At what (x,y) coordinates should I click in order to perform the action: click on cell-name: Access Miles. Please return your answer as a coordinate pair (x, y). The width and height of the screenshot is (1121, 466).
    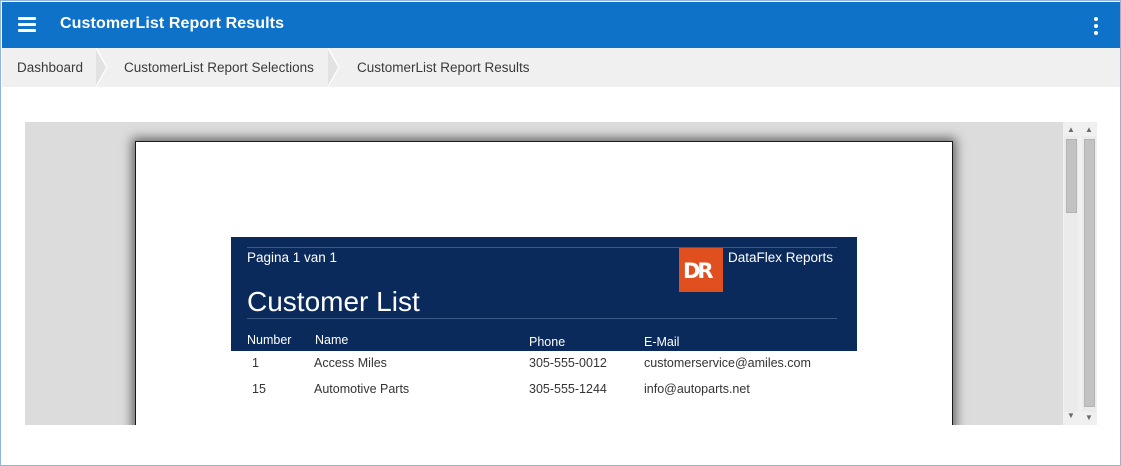
    Looking at the image, I should click on (350, 363).